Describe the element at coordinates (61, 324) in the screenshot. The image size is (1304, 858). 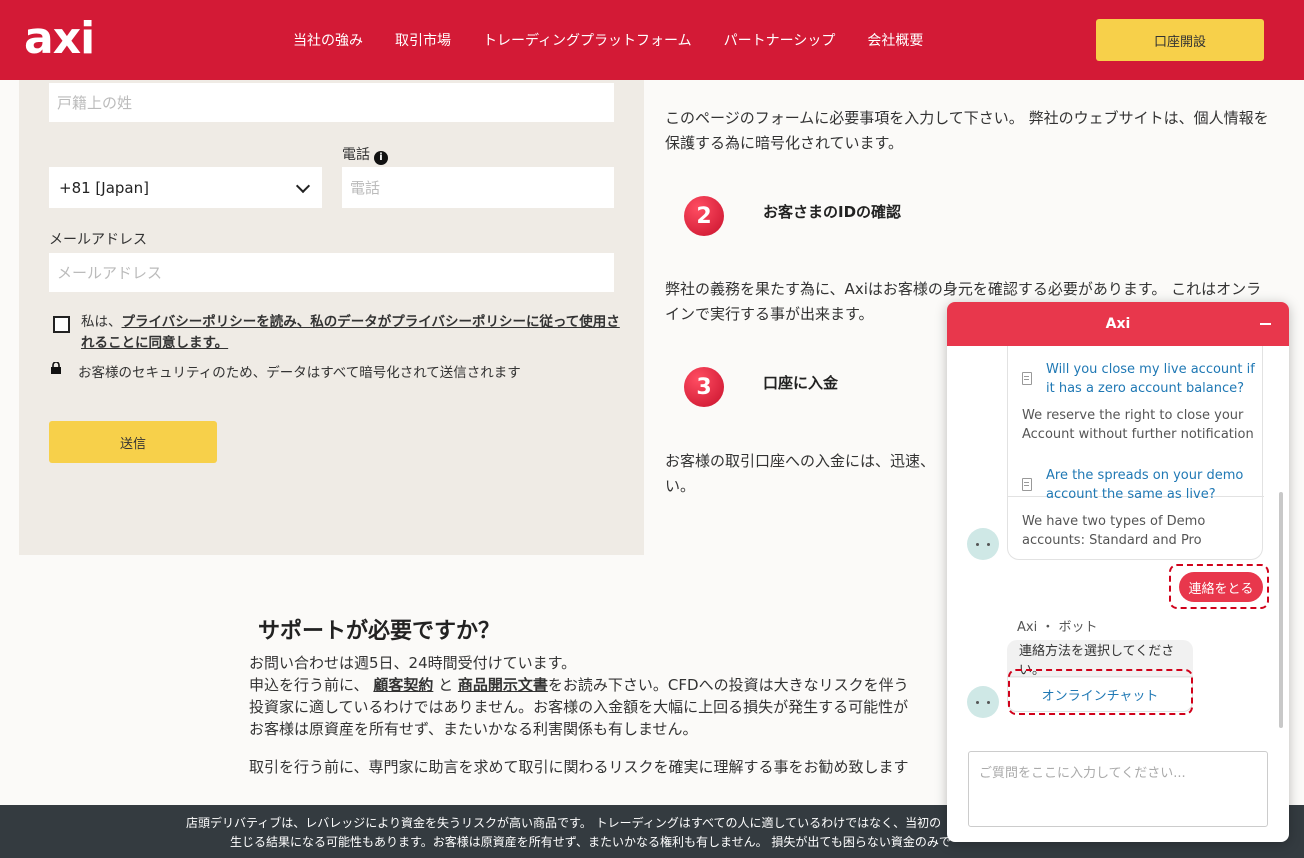
I see `consent-checkbox` at that location.